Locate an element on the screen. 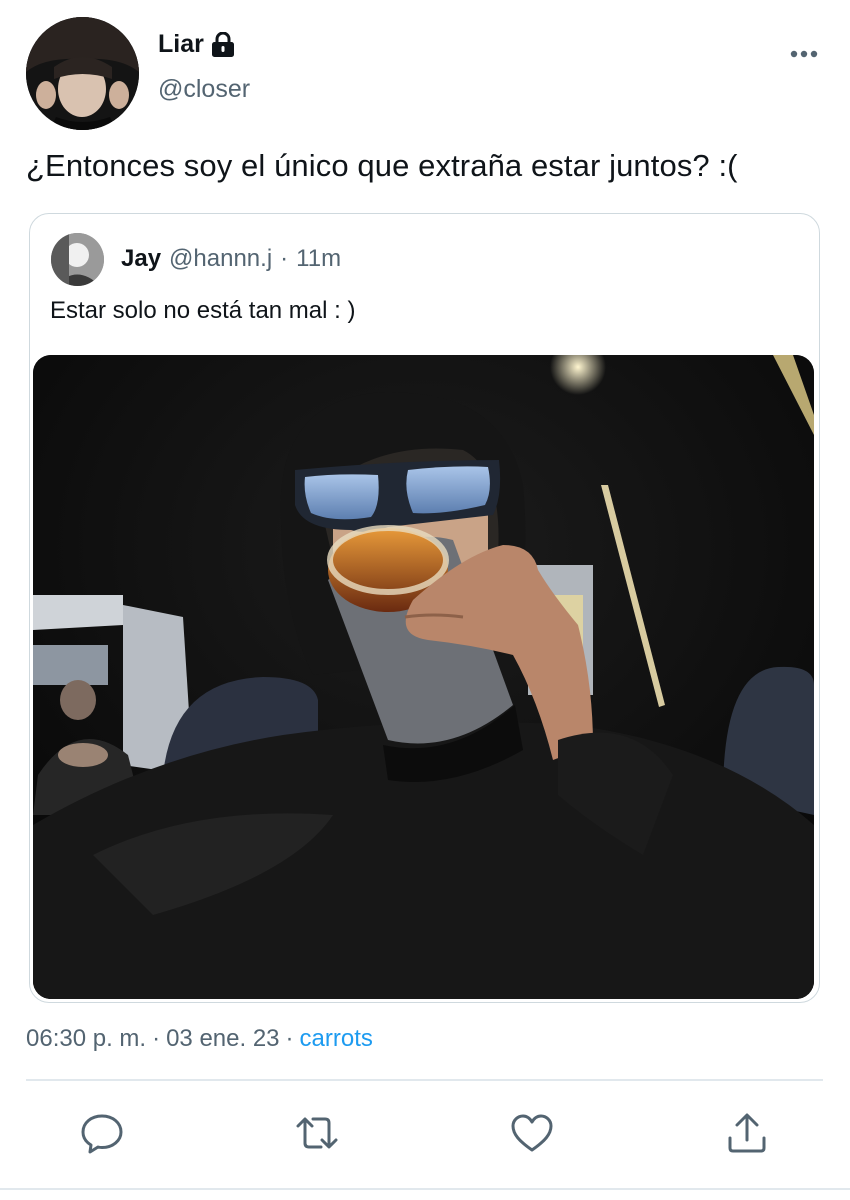  quoted-text: Estar solo no está tan mal : ) is located at coordinates (203, 310).